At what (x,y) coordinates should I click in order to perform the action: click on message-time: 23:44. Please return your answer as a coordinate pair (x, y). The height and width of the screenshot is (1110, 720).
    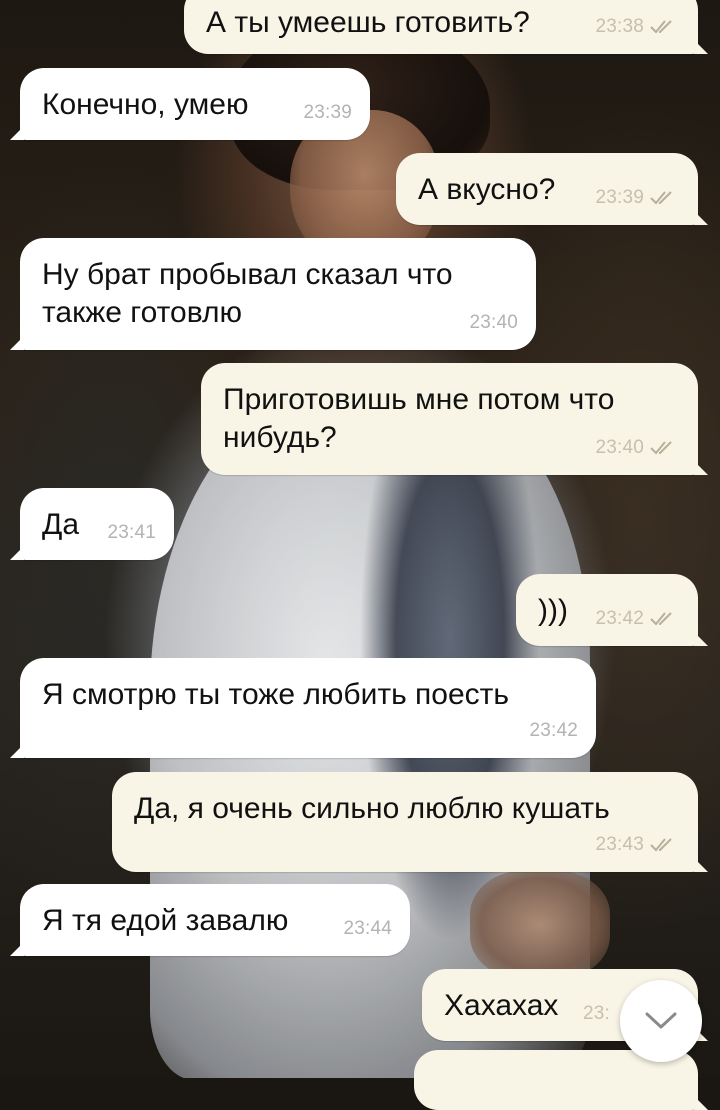
    Looking at the image, I should click on (367, 928).